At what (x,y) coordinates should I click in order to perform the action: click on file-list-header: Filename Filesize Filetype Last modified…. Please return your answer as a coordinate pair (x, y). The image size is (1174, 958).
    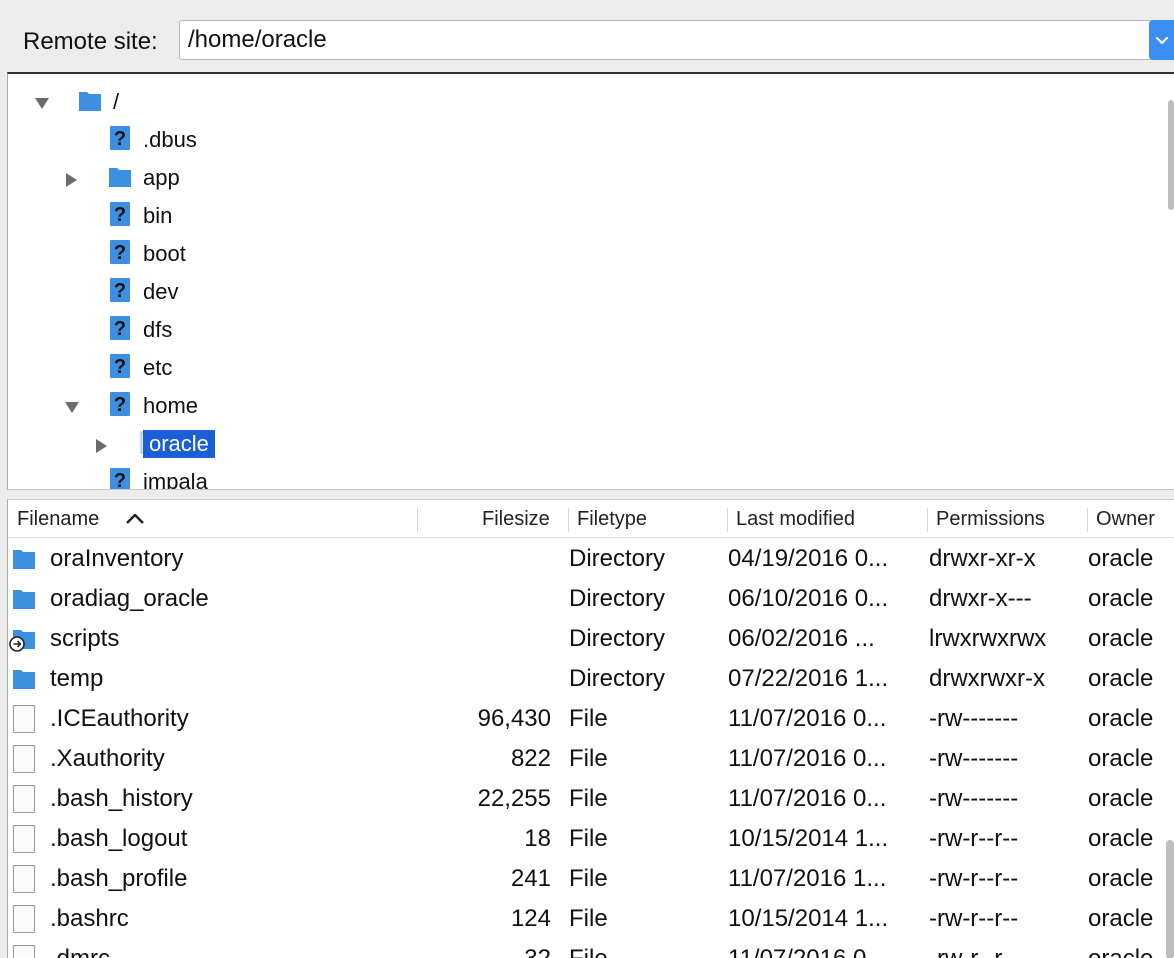
    Looking at the image, I should click on (591, 519).